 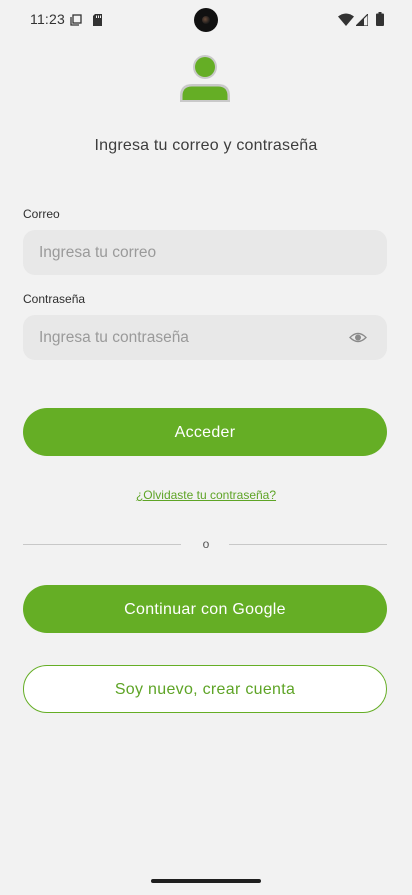 I want to click on password-label: Contraseña, so click(x=54, y=299).